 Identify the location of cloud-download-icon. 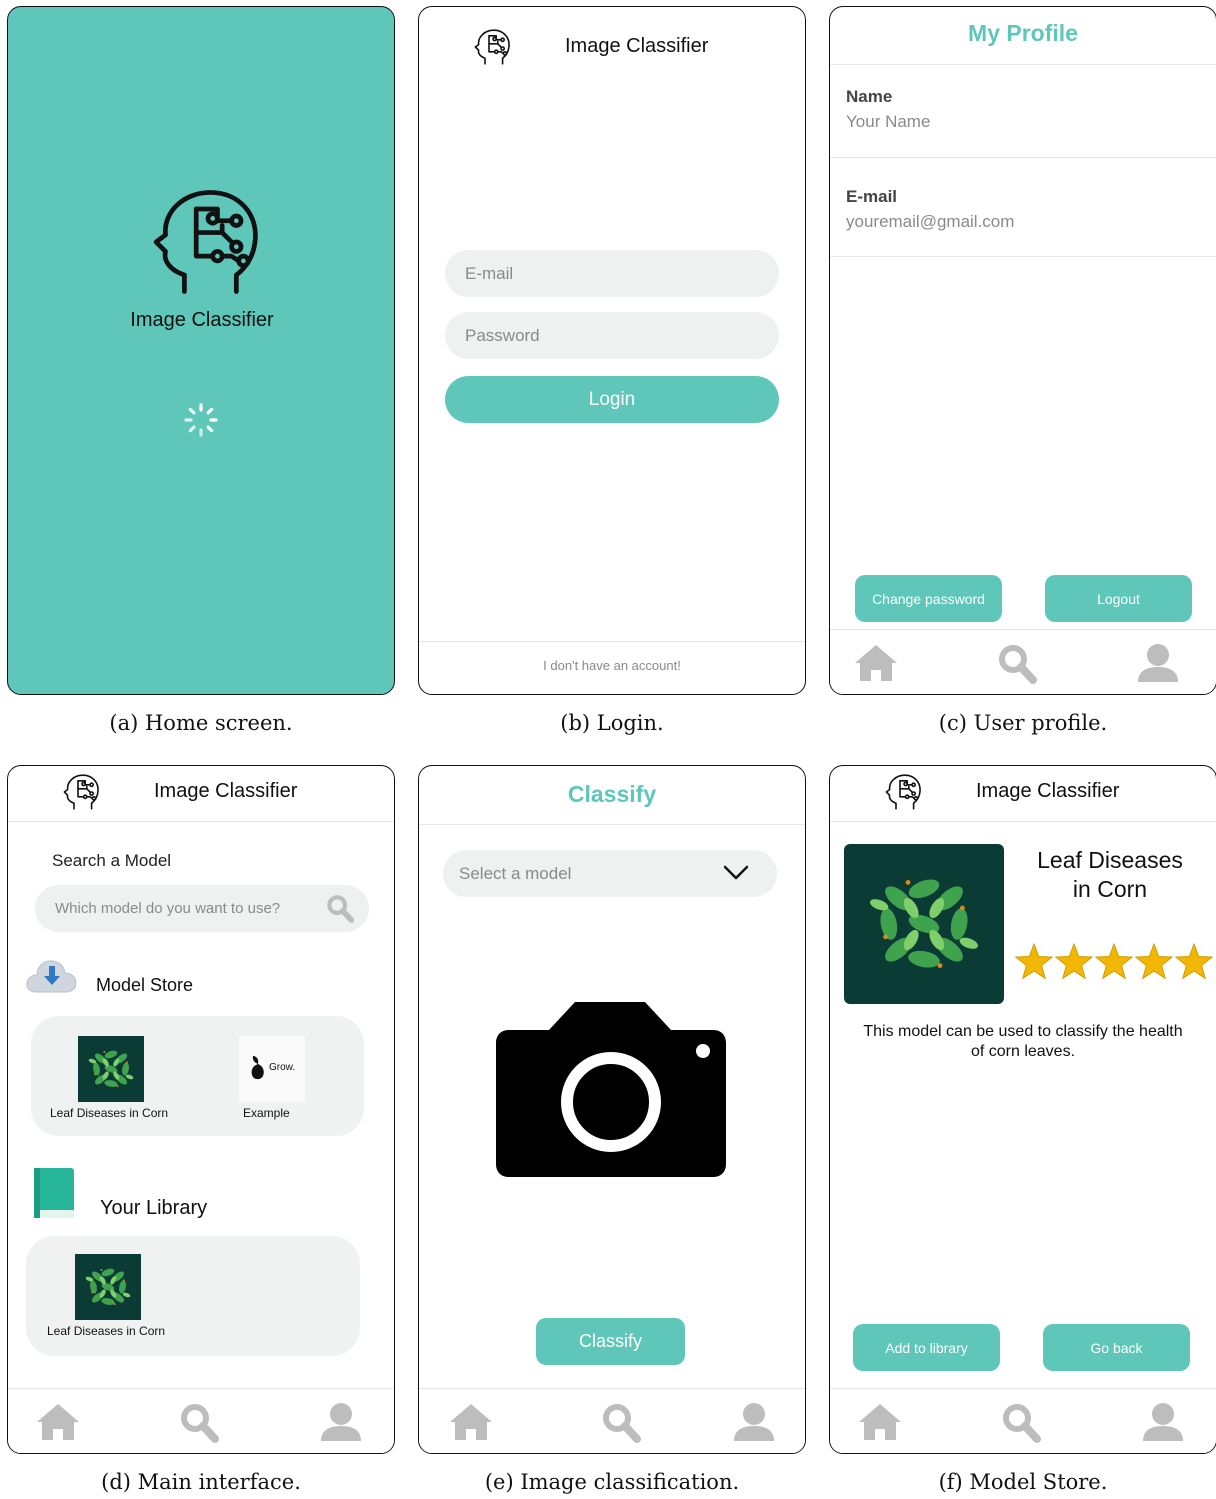
(51, 976).